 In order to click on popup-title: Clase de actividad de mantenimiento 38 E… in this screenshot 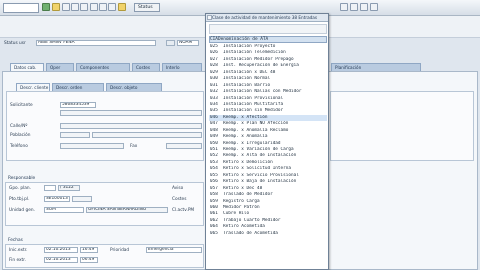, I will do `click(267, 18)`.